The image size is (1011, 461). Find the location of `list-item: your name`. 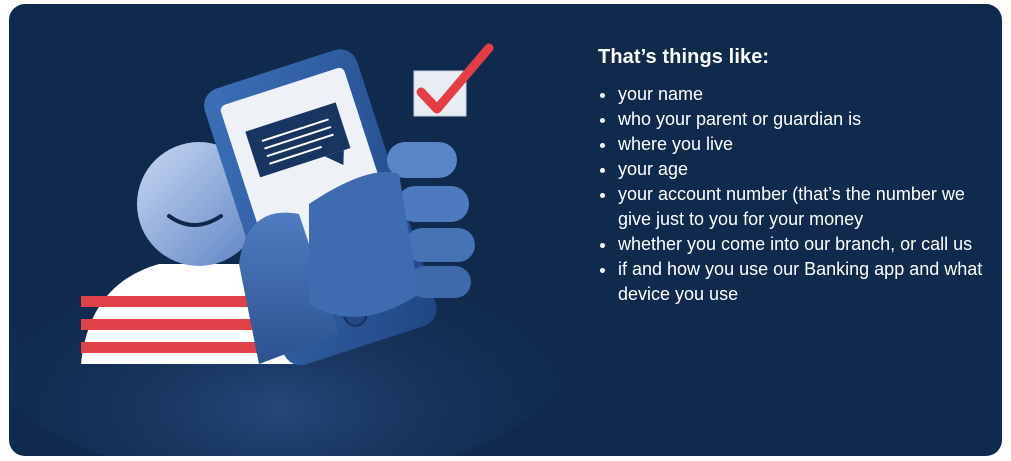

list-item: your name is located at coordinates (793, 94).